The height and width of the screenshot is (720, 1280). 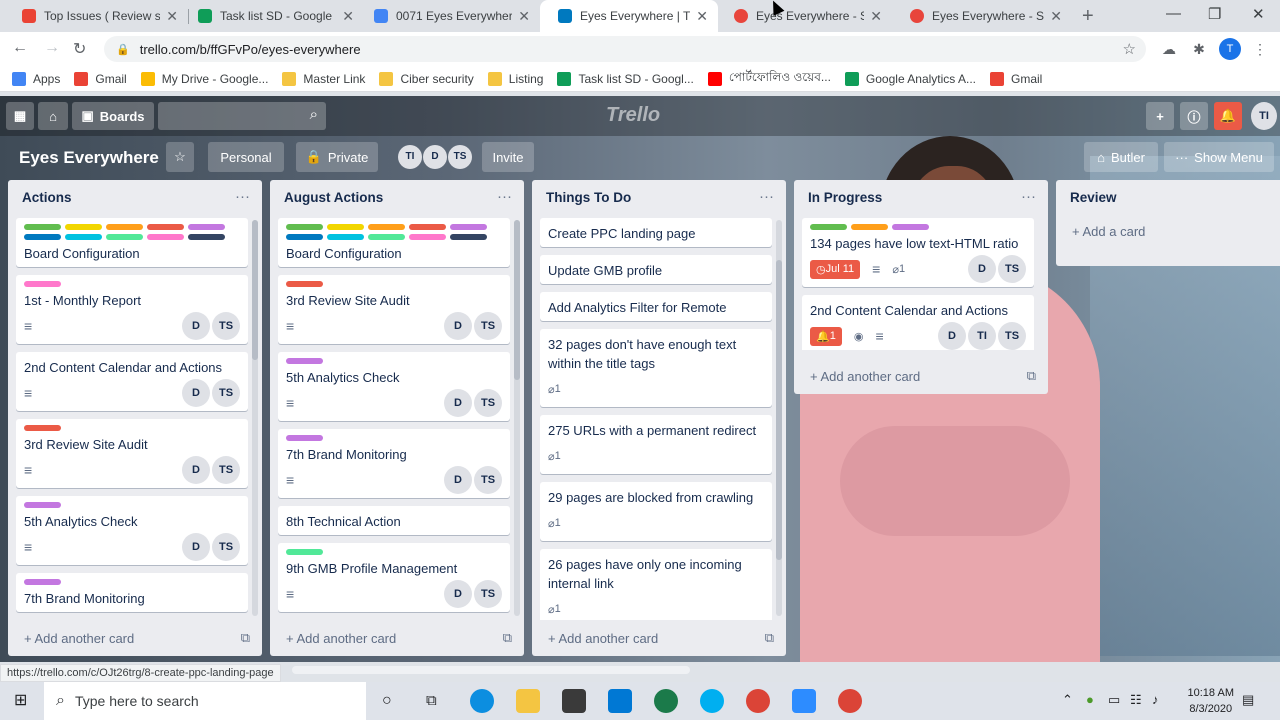 I want to click on user-avatar: TI, so click(x=1264, y=116).